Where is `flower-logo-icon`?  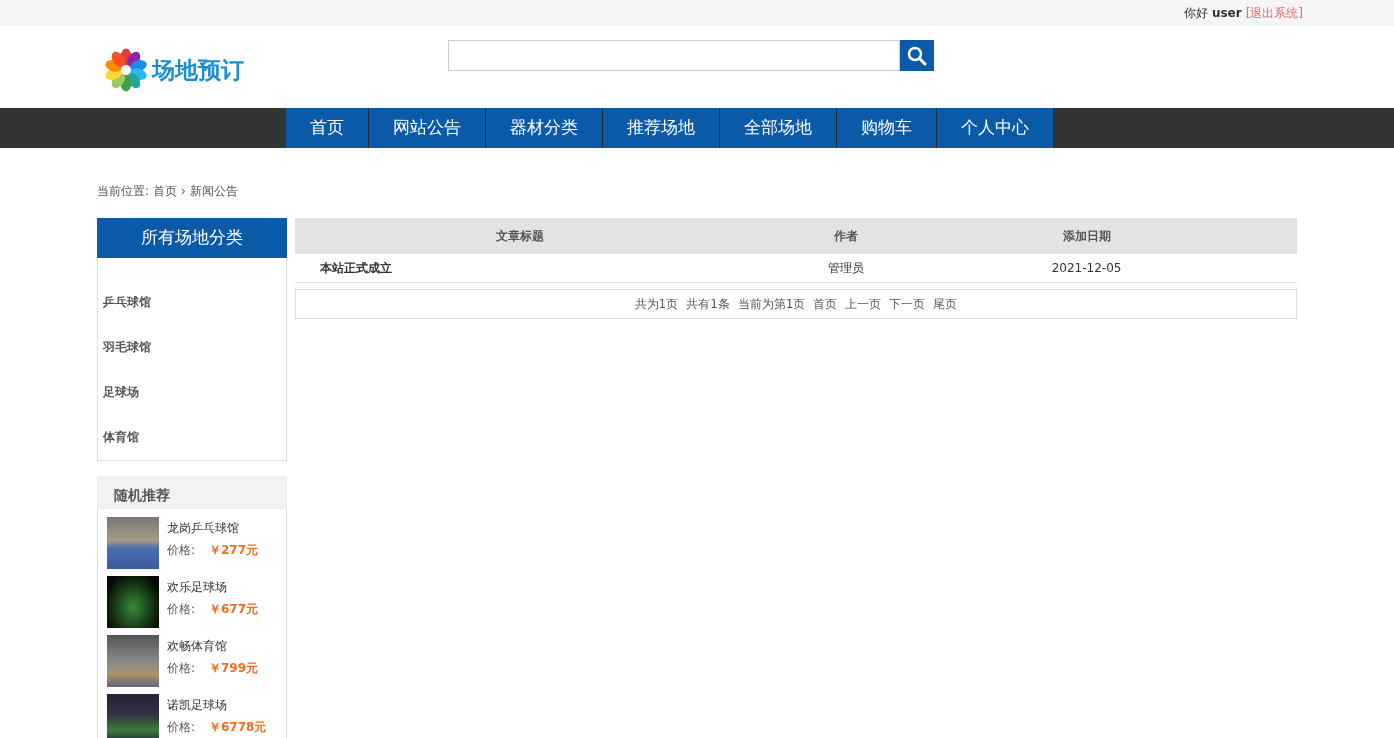 flower-logo-icon is located at coordinates (126, 70).